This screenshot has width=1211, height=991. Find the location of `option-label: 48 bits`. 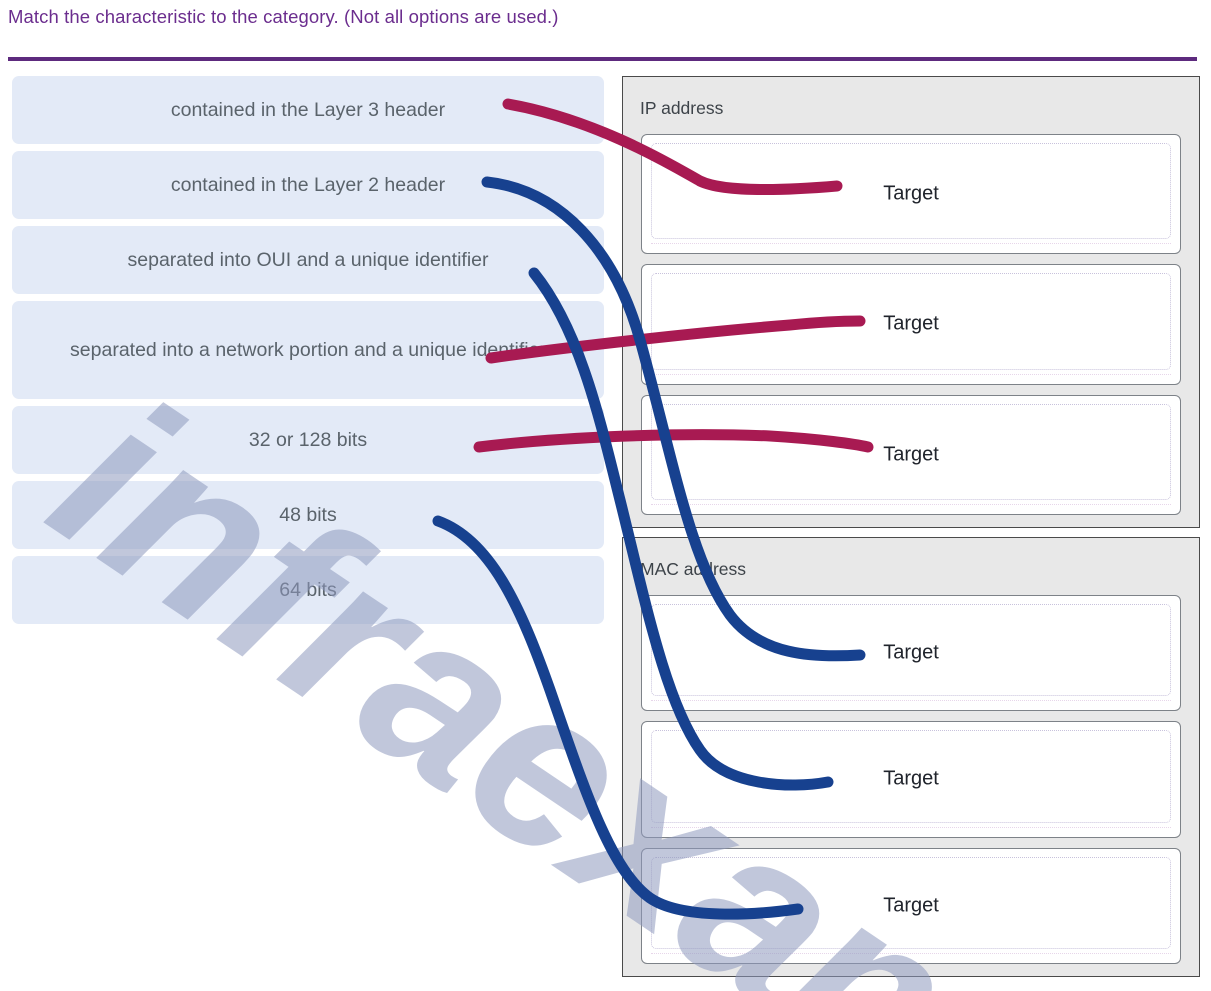

option-label: 48 bits is located at coordinates (308, 514).